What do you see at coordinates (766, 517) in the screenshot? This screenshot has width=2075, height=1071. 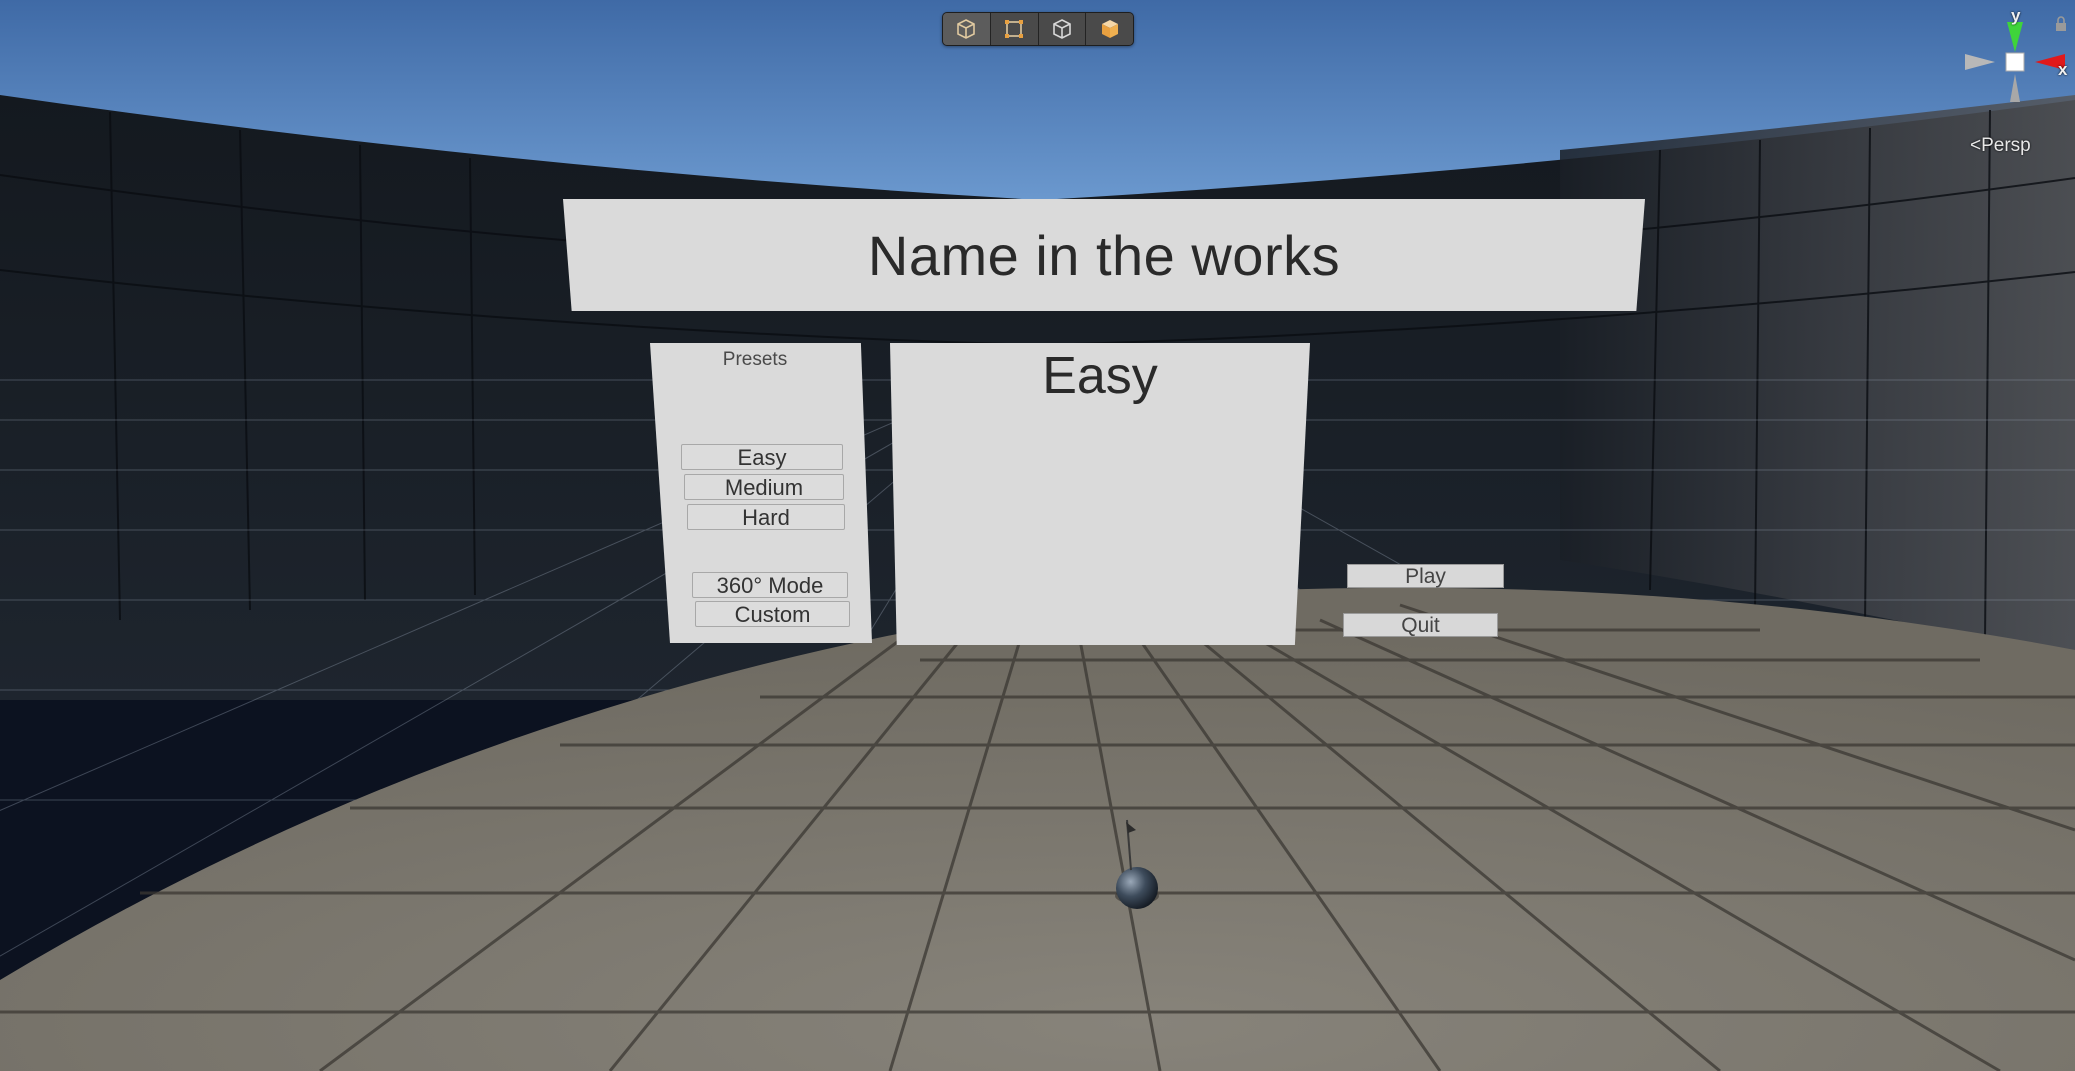 I see `hard-button: Hard` at bounding box center [766, 517].